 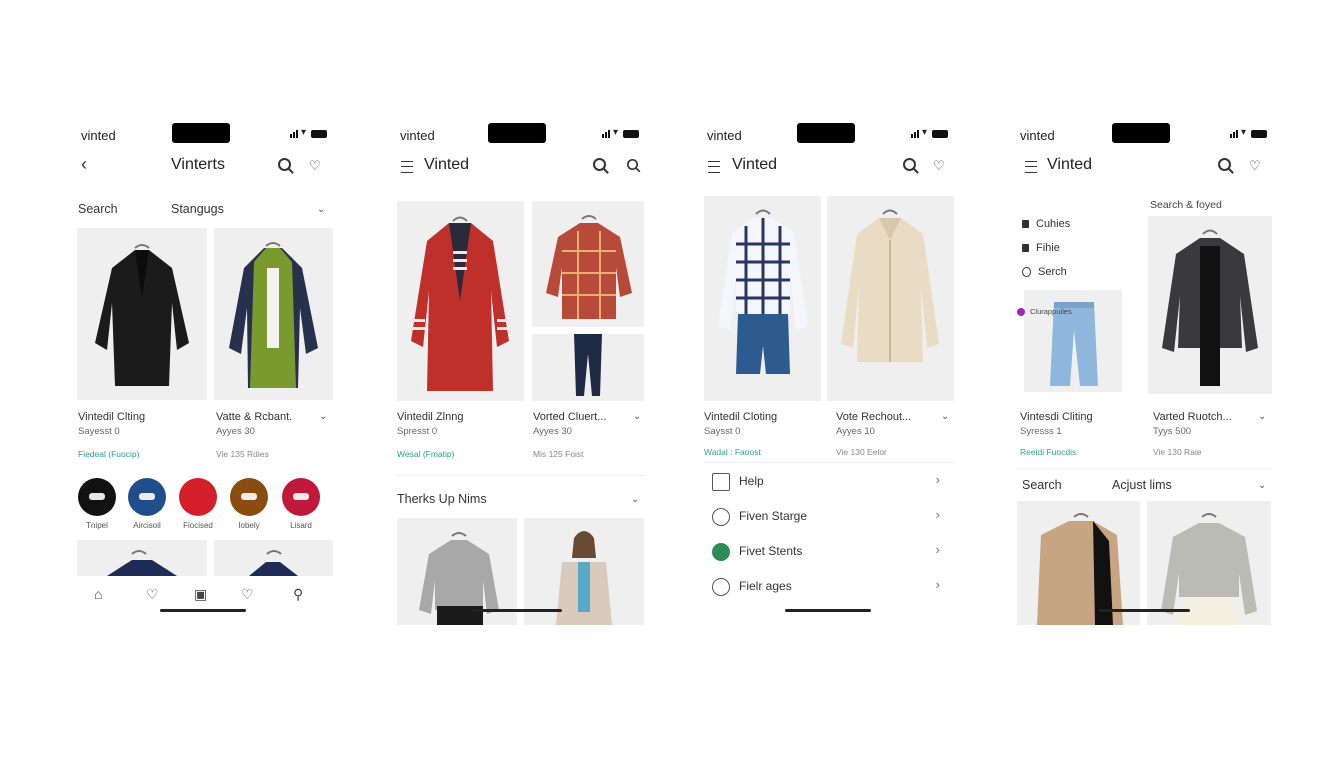 What do you see at coordinates (417, 431) in the screenshot?
I see `product-meta: Spresst 0` at bounding box center [417, 431].